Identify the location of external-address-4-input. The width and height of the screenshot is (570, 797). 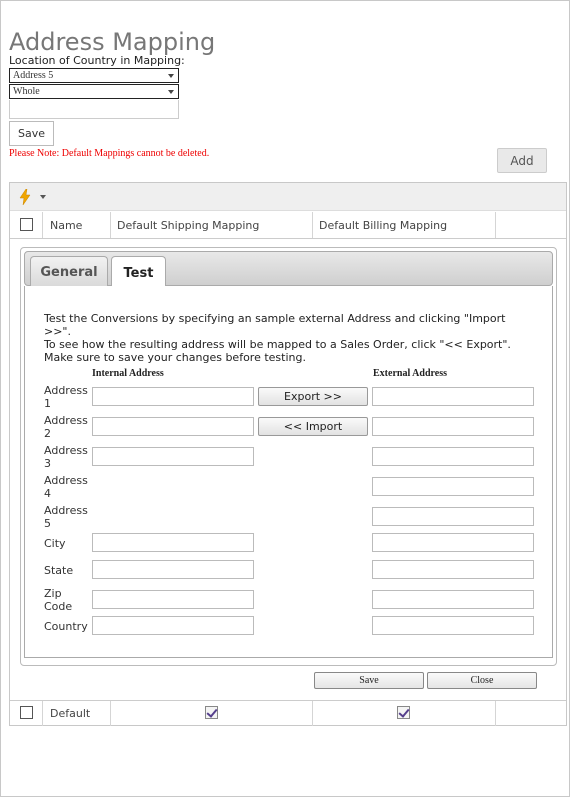
(453, 486).